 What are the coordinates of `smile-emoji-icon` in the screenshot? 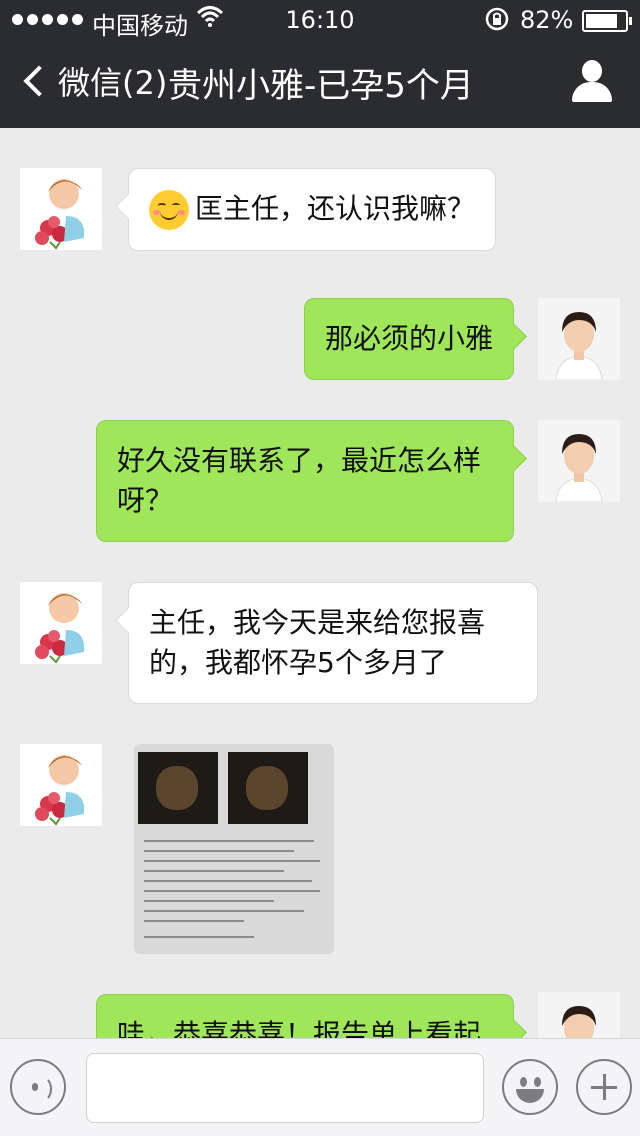 It's located at (169, 210).